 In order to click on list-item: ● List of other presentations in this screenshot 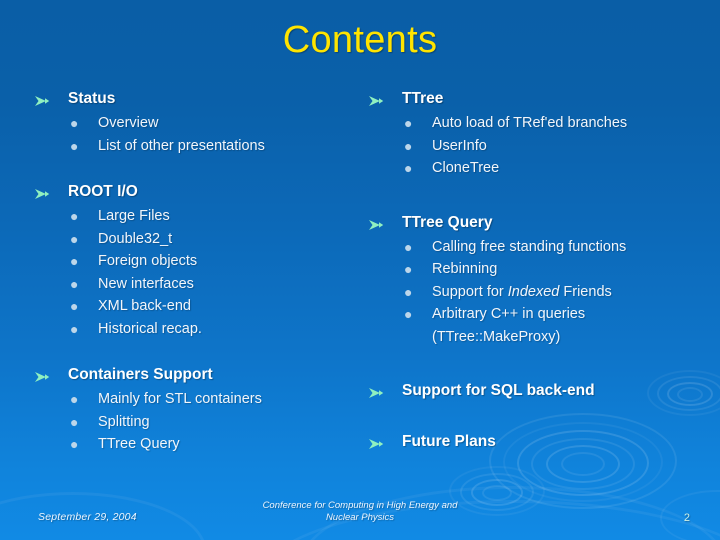, I will do `click(199, 146)`.